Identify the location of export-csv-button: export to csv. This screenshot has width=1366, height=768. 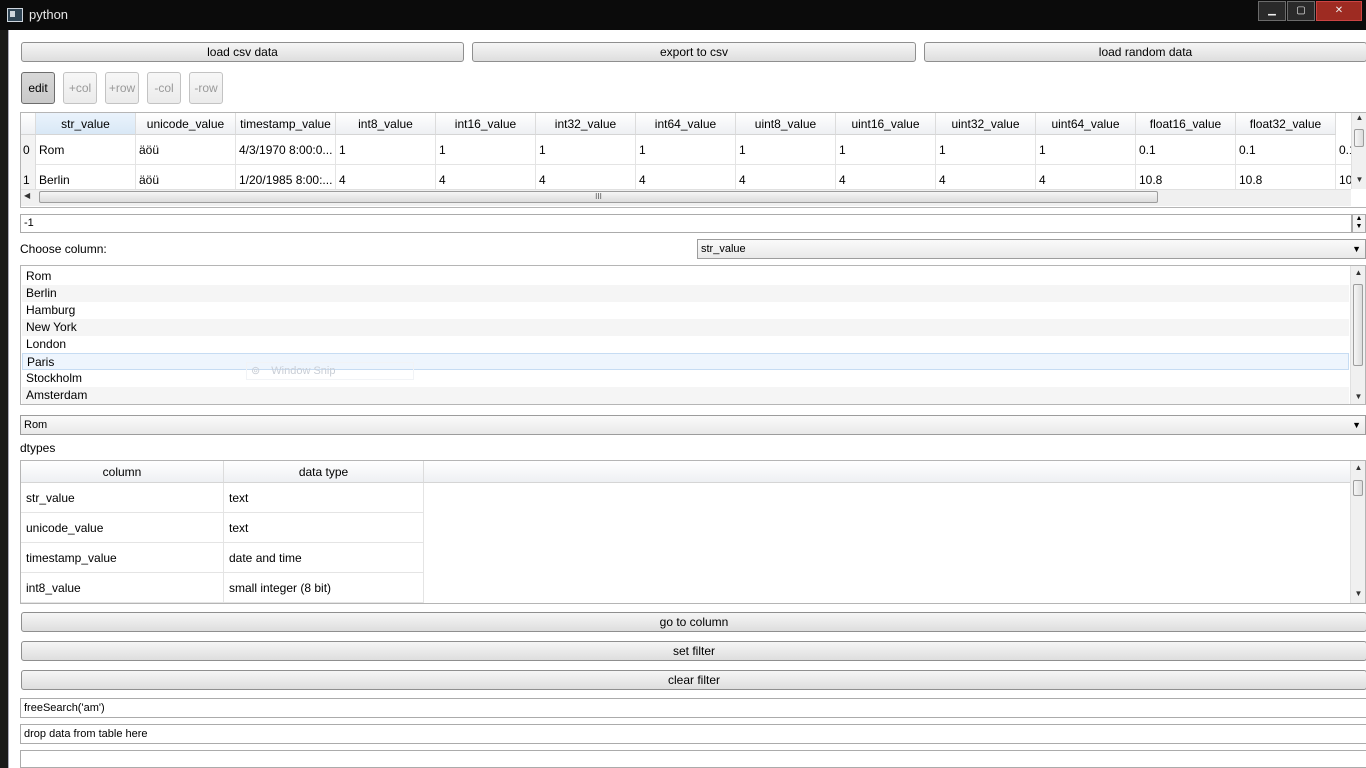
(694, 52).